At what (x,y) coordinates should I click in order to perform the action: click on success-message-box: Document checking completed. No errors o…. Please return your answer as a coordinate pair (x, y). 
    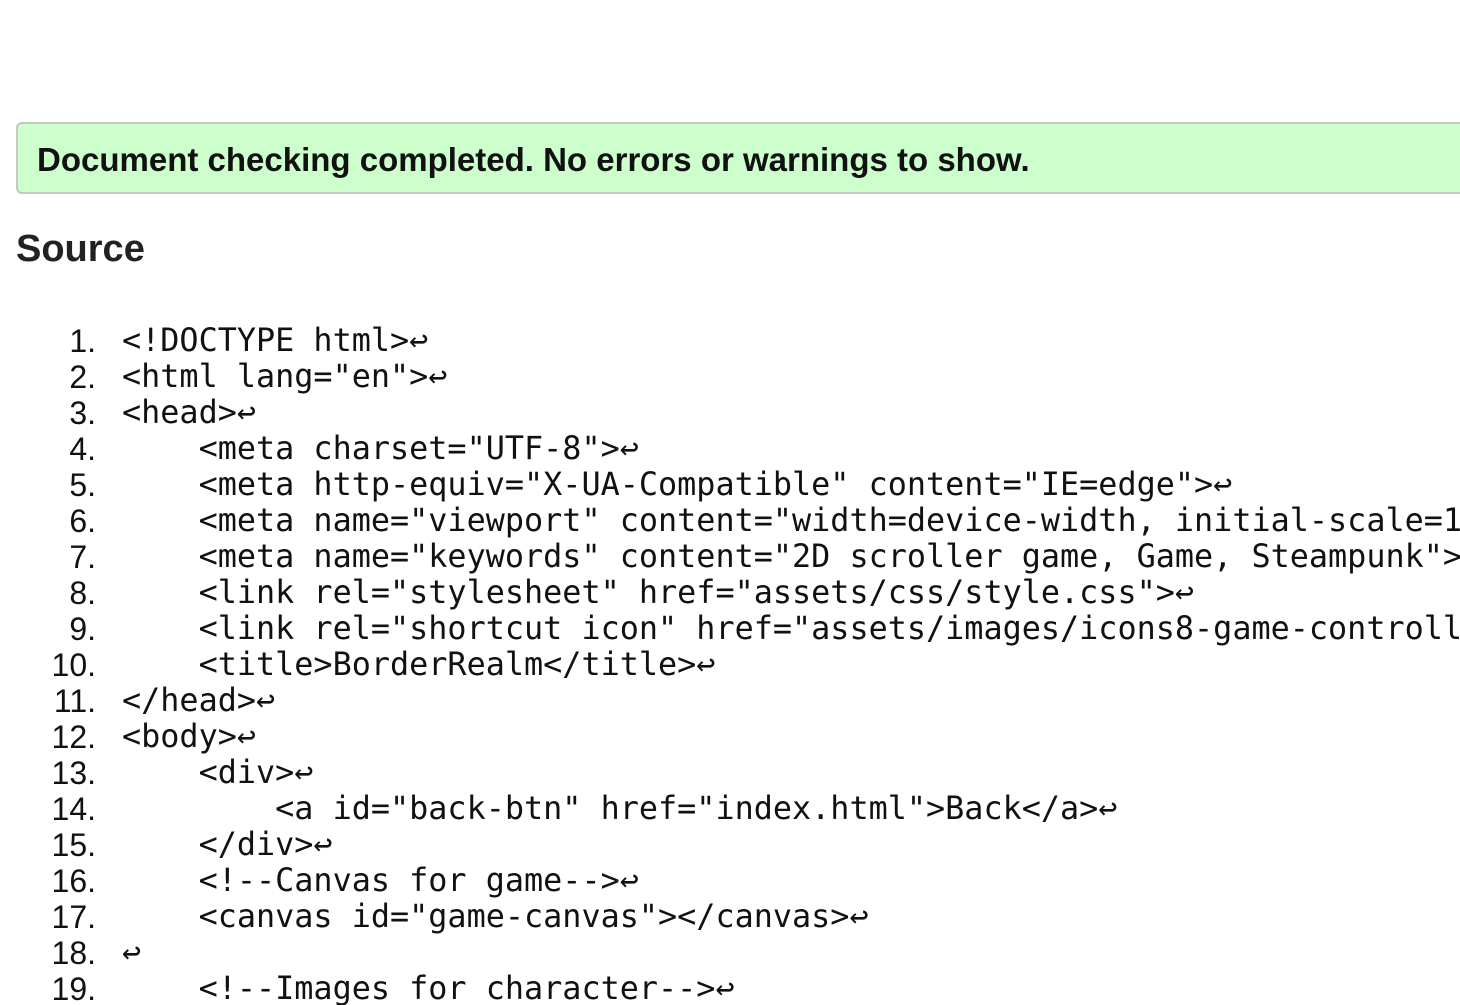
    Looking at the image, I should click on (738, 158).